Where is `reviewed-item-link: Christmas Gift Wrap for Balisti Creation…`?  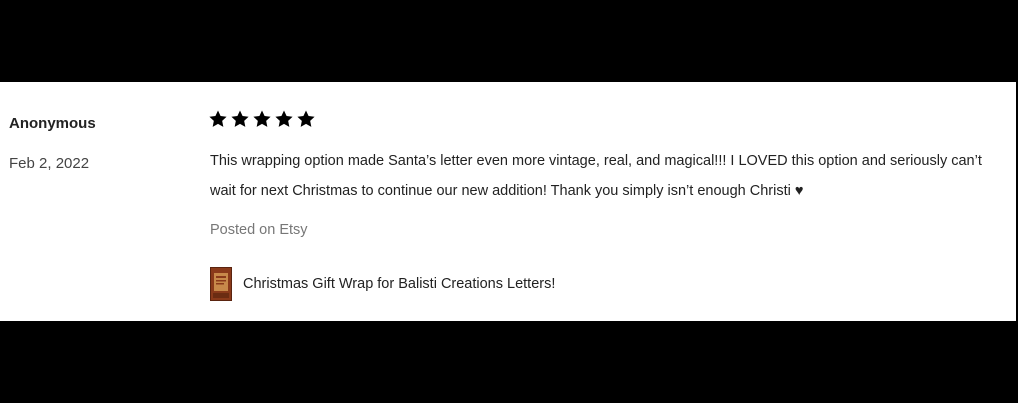
reviewed-item-link: Christmas Gift Wrap for Balisti Creation… is located at coordinates (382, 284).